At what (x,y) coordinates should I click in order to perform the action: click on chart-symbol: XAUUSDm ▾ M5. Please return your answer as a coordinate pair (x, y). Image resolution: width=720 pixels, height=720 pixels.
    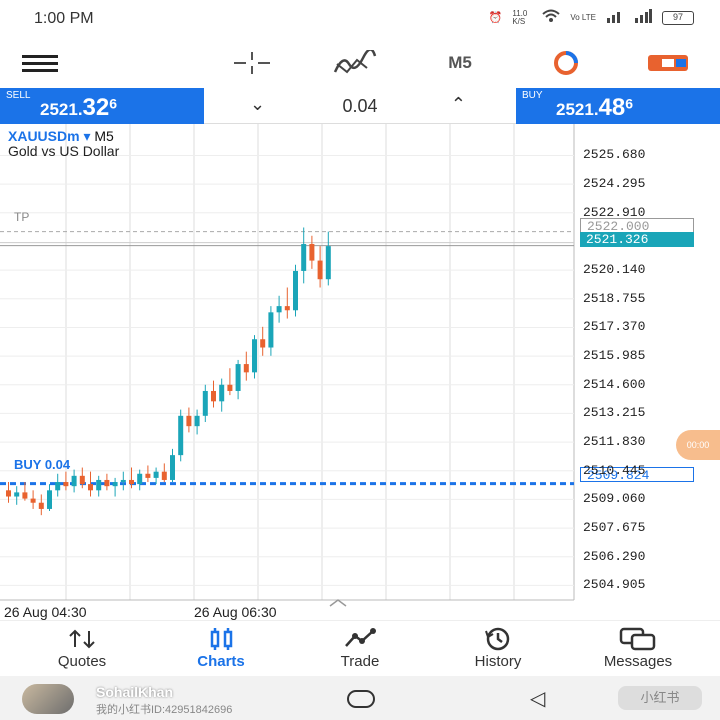
    Looking at the image, I should click on (61, 136).